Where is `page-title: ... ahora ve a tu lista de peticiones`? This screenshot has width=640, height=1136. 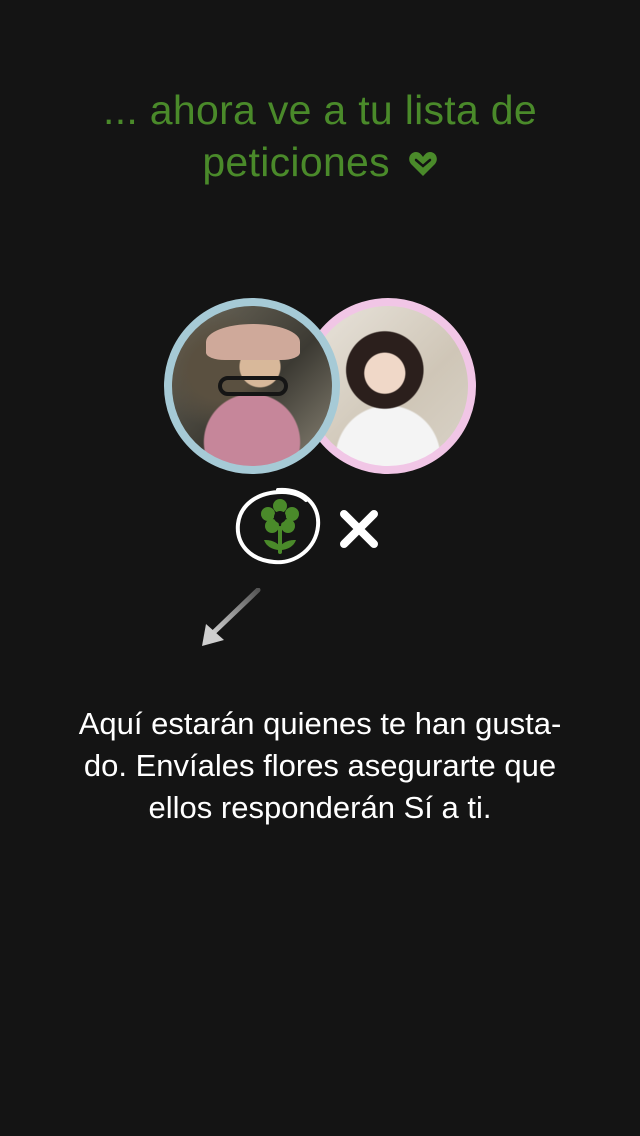
page-title: ... ahora ve a tu lista de peticiones is located at coordinates (320, 136).